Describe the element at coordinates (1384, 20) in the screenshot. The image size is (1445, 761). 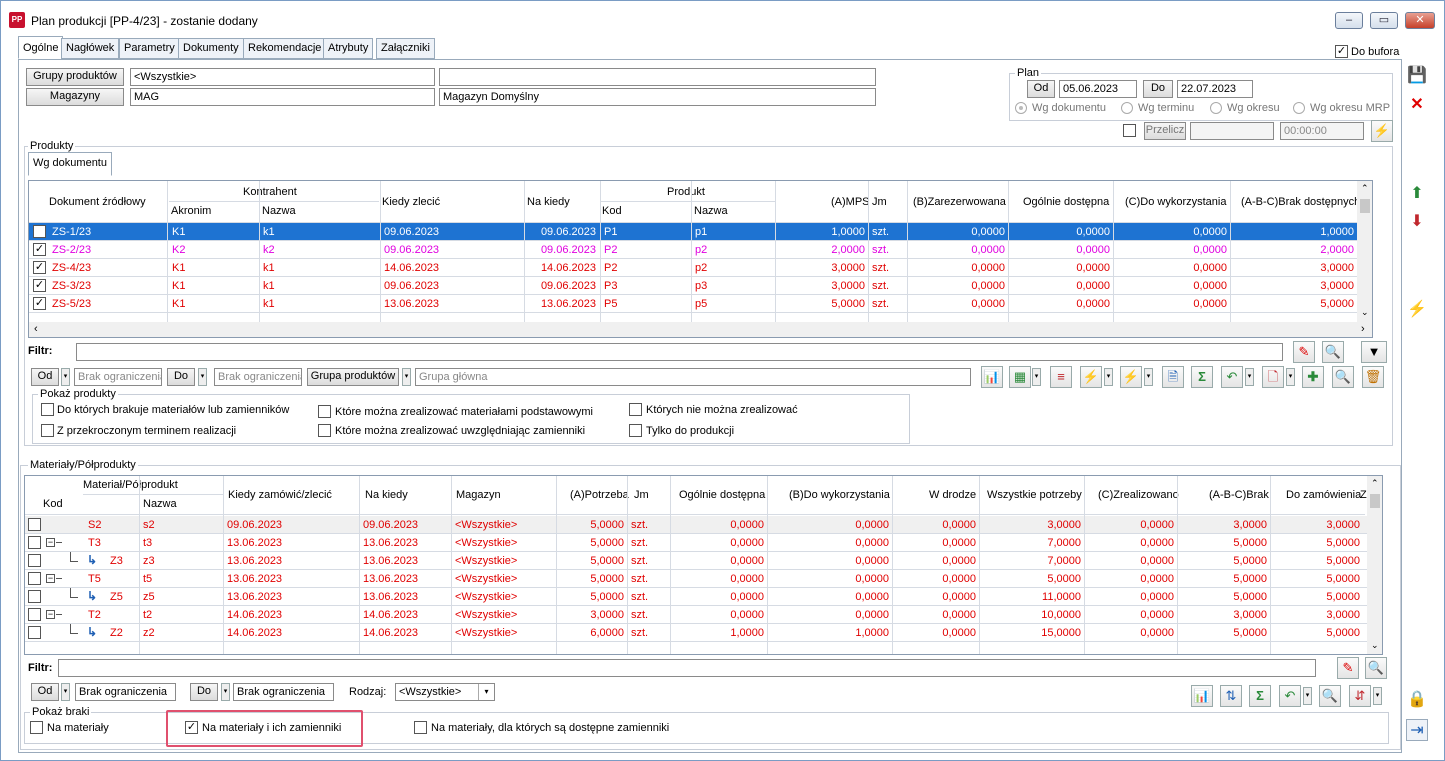
I see `maximize-button: ▭` at that location.